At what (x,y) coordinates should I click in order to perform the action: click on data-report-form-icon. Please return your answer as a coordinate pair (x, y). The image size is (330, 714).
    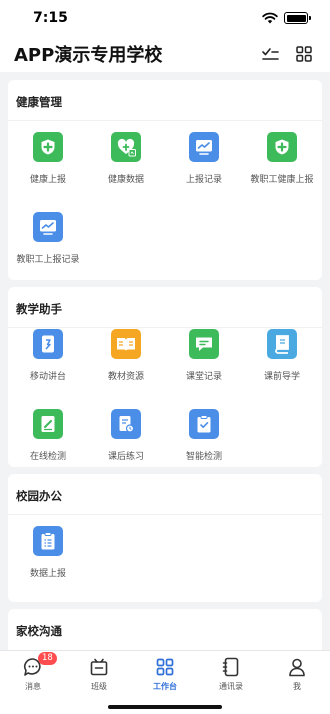
    Looking at the image, I should click on (48, 541).